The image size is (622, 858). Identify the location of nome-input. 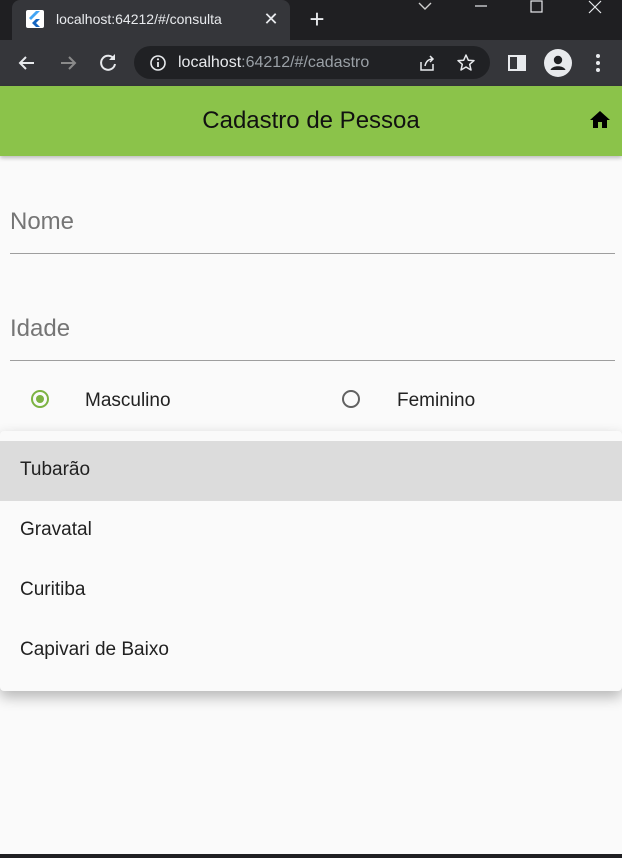
(310, 222).